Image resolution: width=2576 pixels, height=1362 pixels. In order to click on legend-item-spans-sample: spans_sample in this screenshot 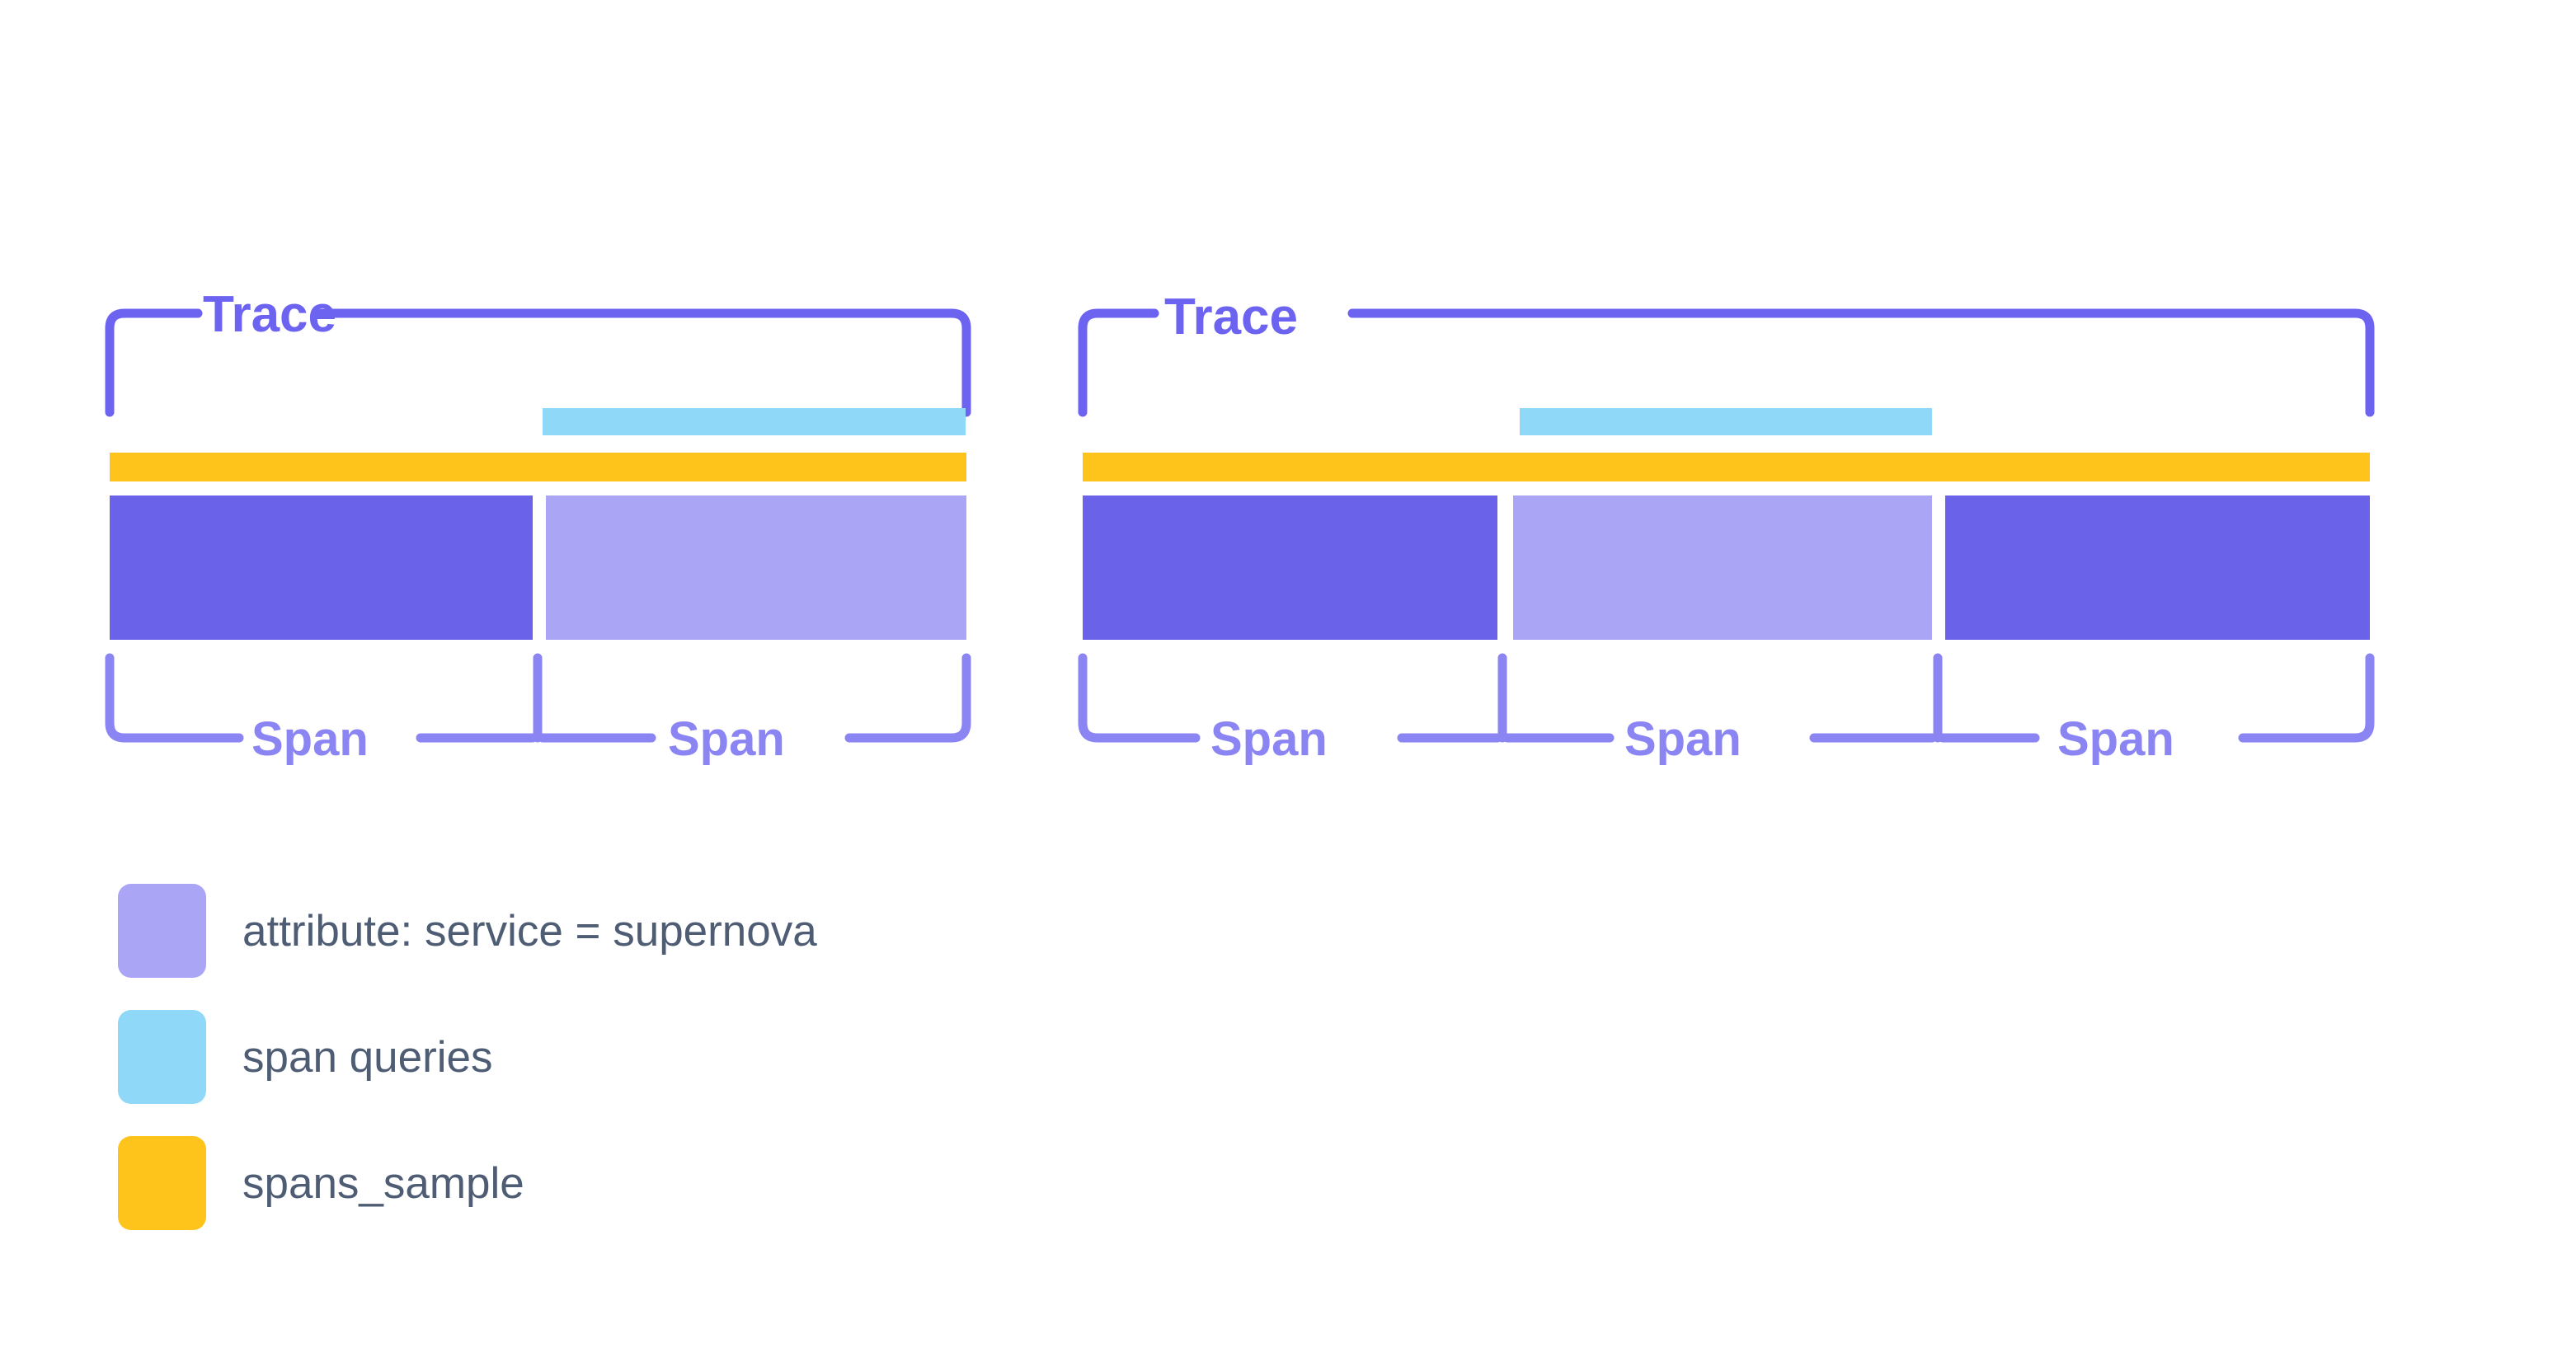, I will do `click(467, 1183)`.